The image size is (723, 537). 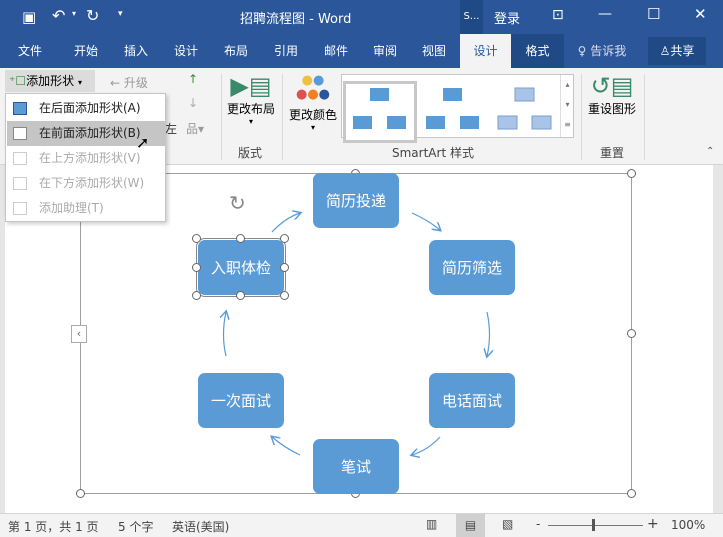 What do you see at coordinates (241, 400) in the screenshot?
I see `node-first-interview: 一次面试` at bounding box center [241, 400].